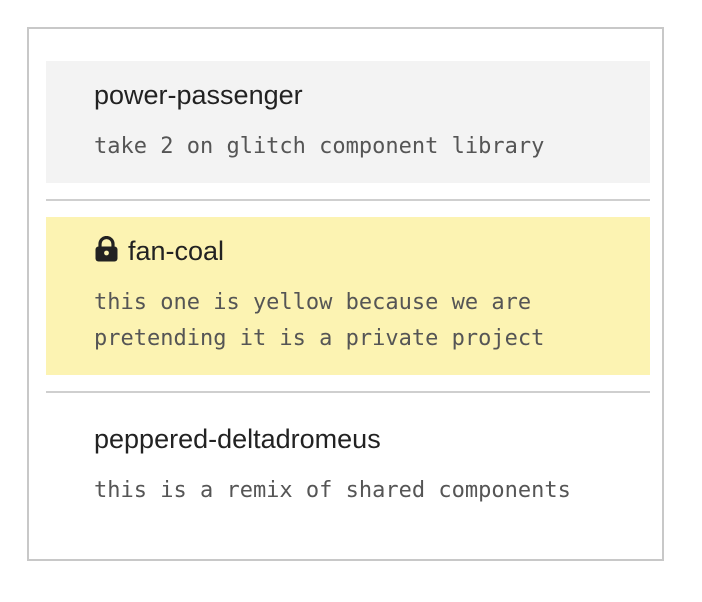 Image resolution: width=702 pixels, height=602 pixels. Describe the element at coordinates (198, 95) in the screenshot. I see `project-name: power-passenger` at that location.